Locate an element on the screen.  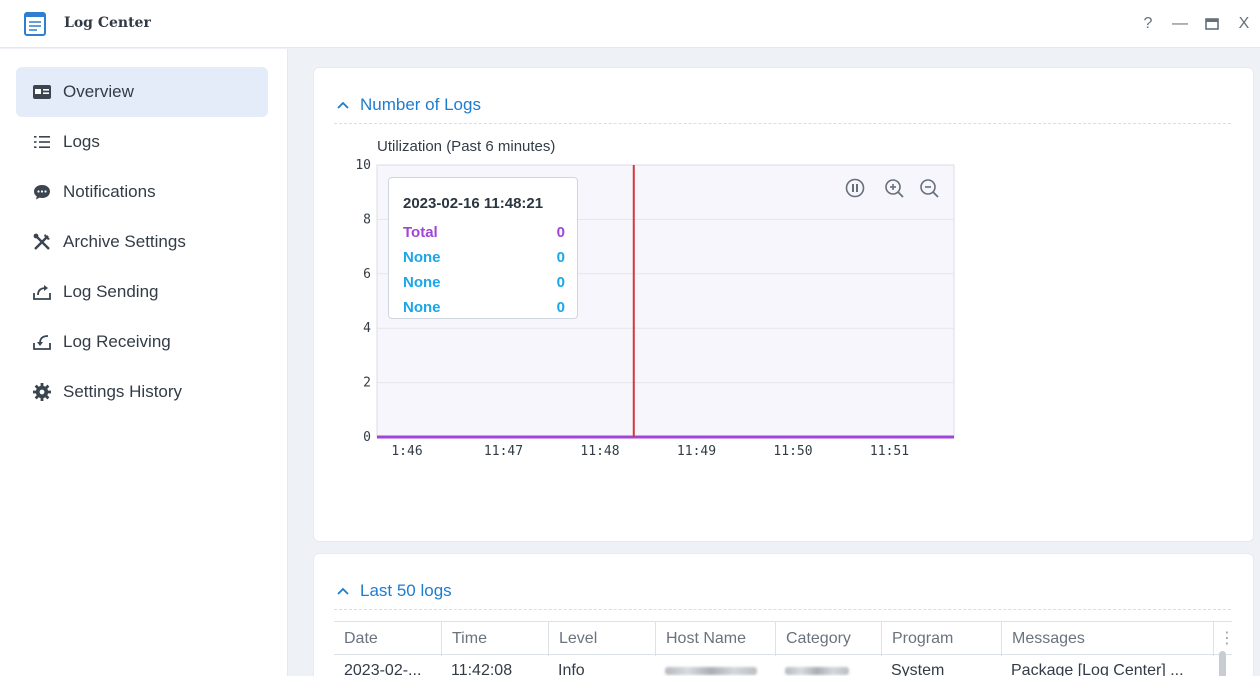
y-tick-label: 0 is located at coordinates (367, 437).